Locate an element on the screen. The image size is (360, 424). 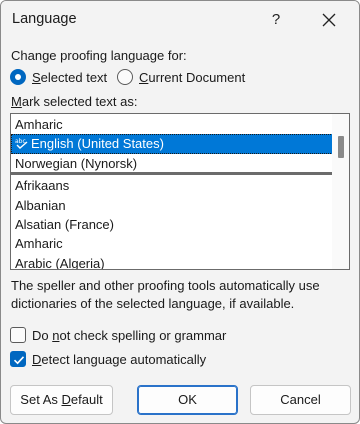
list-item: Albanian is located at coordinates (172, 205).